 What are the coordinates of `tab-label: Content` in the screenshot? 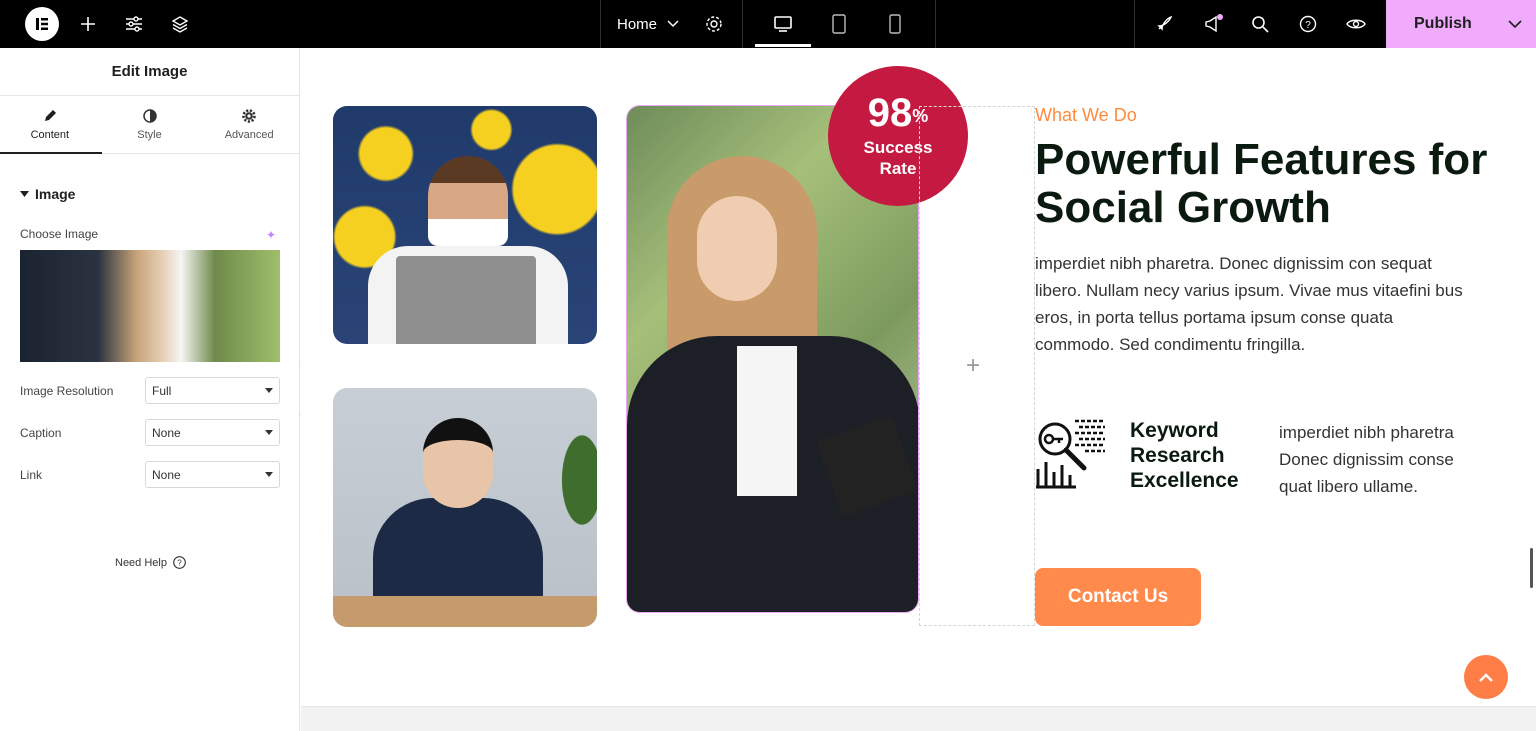 It's located at (50, 134).